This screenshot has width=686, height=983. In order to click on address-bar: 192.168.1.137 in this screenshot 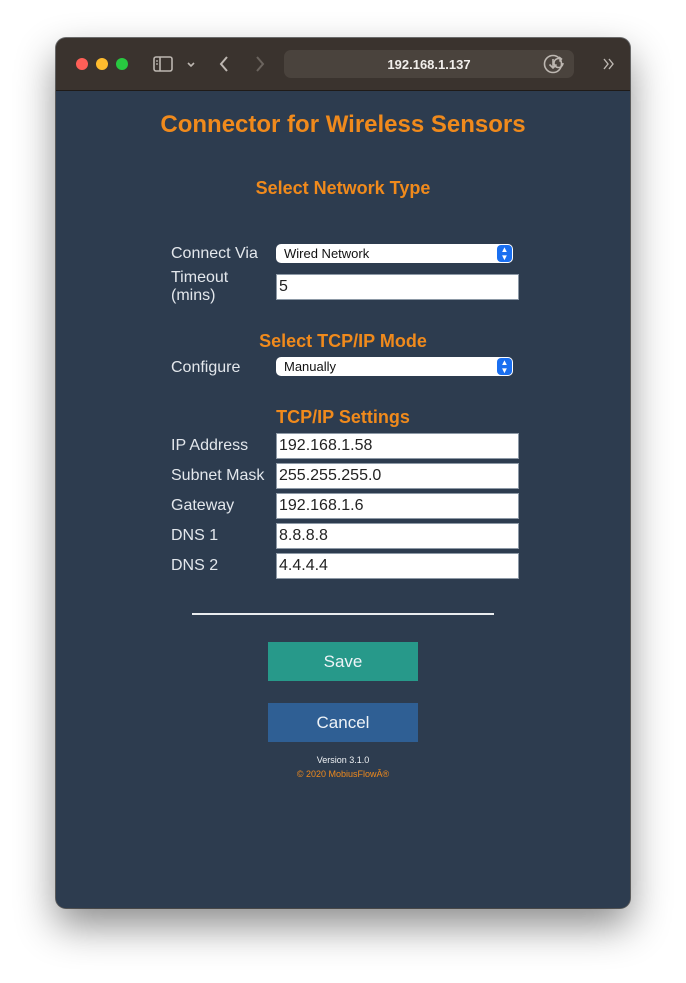, I will do `click(429, 64)`.